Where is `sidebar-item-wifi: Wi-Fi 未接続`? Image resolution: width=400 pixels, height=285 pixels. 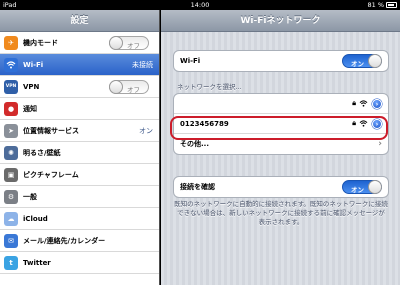 sidebar-item-wifi: Wi-Fi 未接続 is located at coordinates (79, 65).